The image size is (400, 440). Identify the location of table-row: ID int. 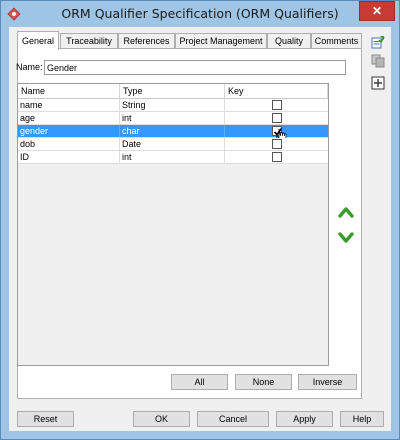
(173, 157).